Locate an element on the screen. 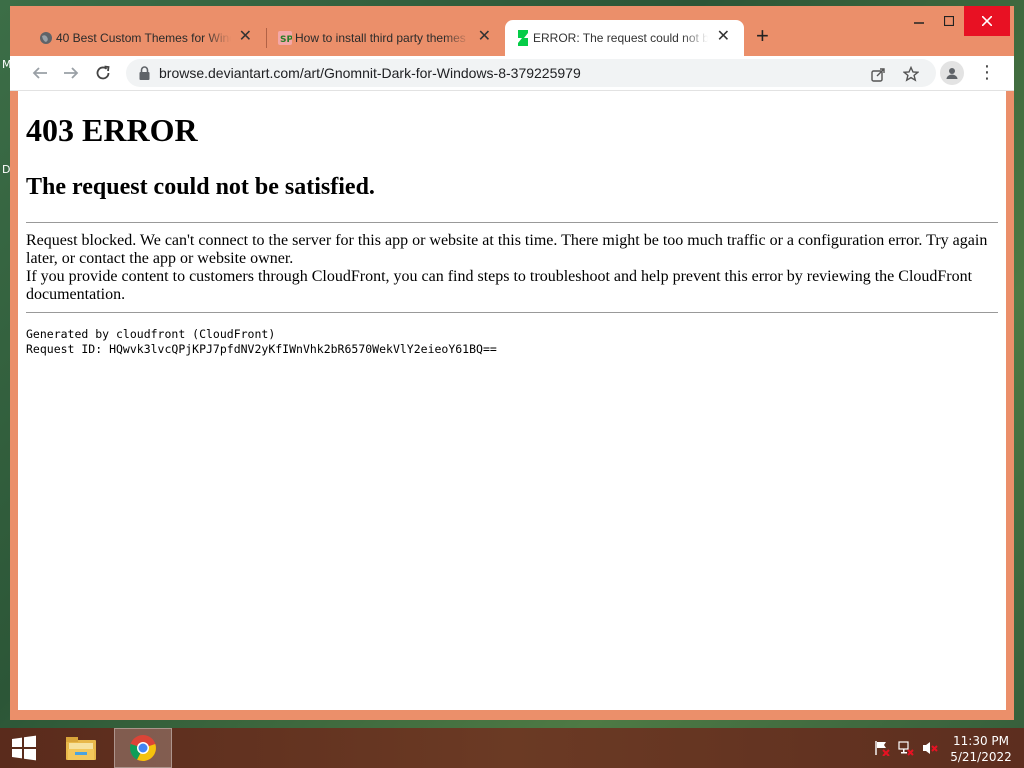 The image size is (1024, 768). bookmark-star-icon is located at coordinates (911, 74).